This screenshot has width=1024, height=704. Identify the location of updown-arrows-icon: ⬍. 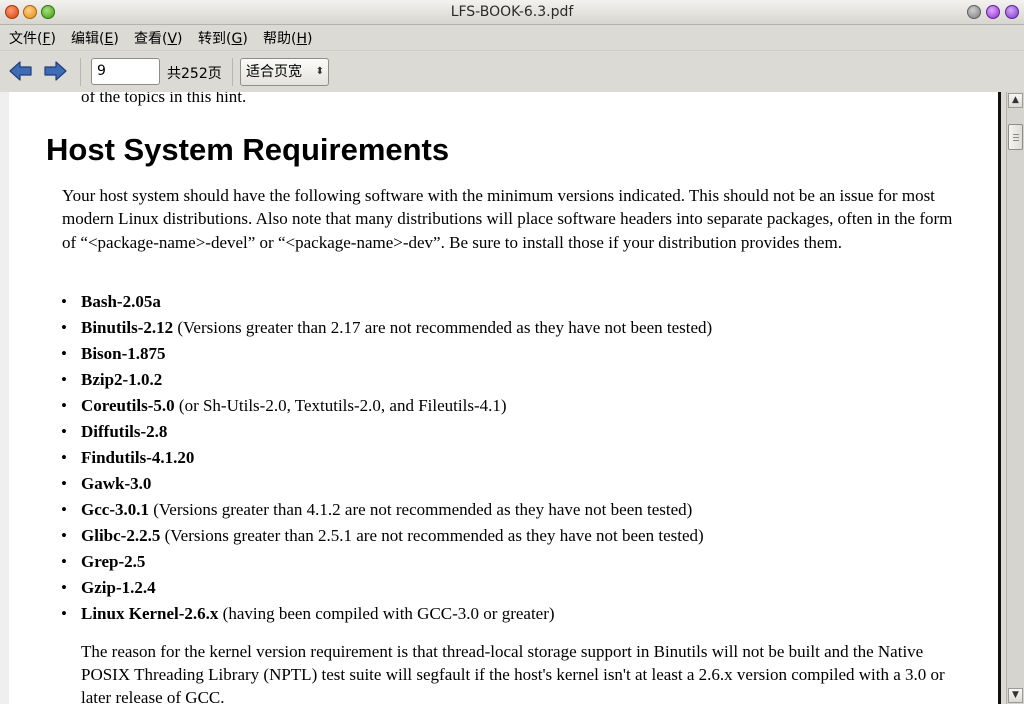
(319, 71).